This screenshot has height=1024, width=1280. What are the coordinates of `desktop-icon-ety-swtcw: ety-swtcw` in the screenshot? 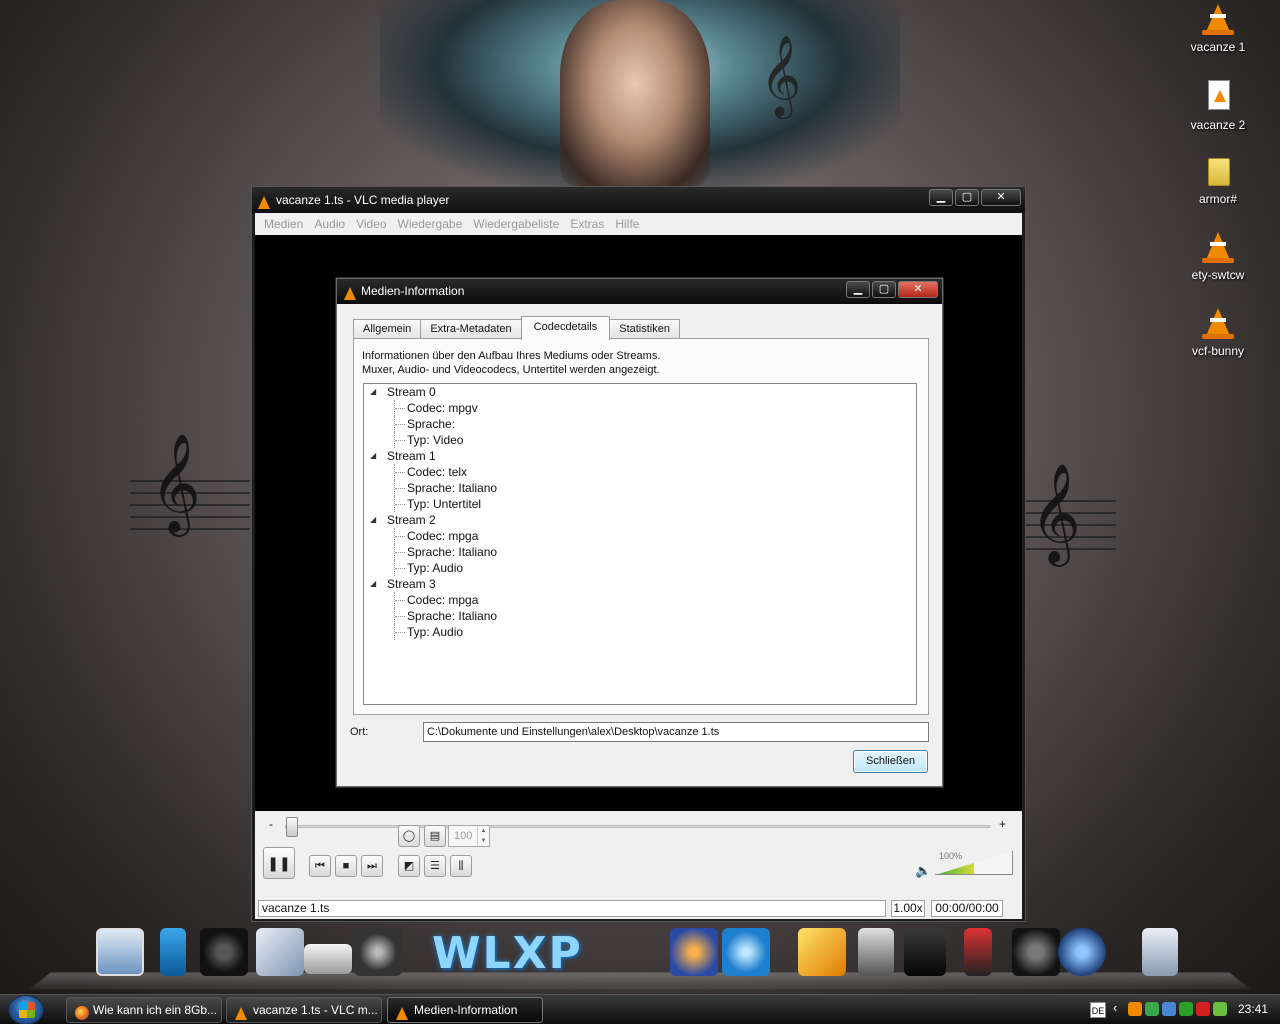 It's located at (1218, 256).